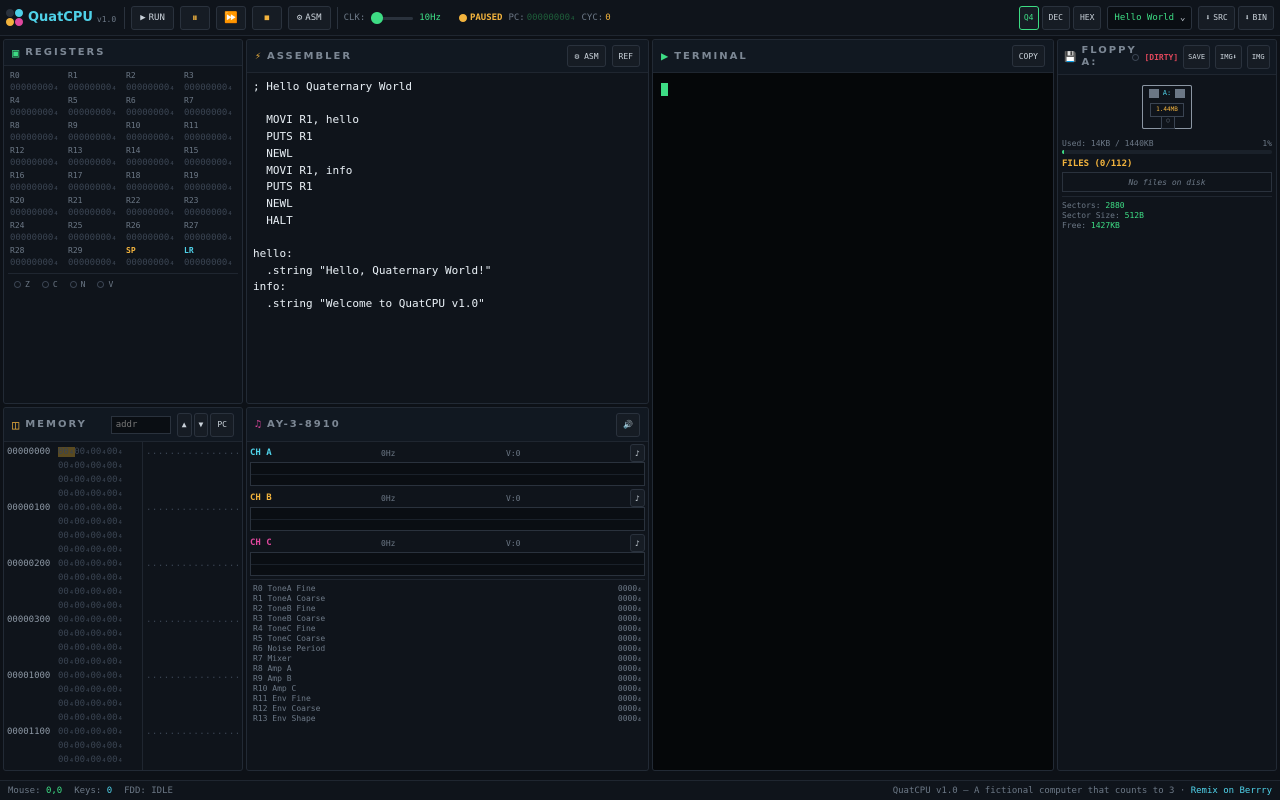  What do you see at coordinates (213, 82) in the screenshot?
I see `register: R3 00000000₄` at bounding box center [213, 82].